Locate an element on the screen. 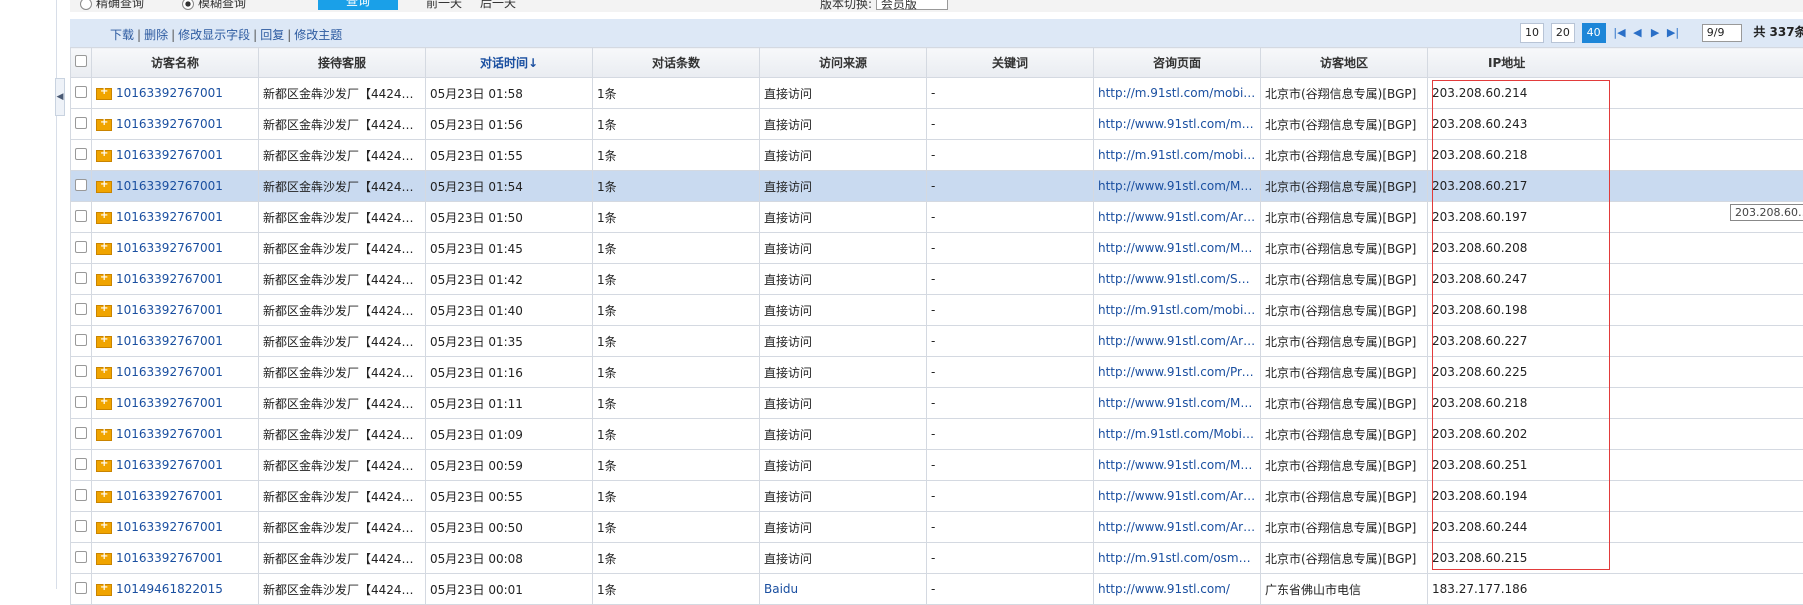  page-cell: http://m.91stl.com/osmxbysf-1.html is located at coordinates (1177, 558).